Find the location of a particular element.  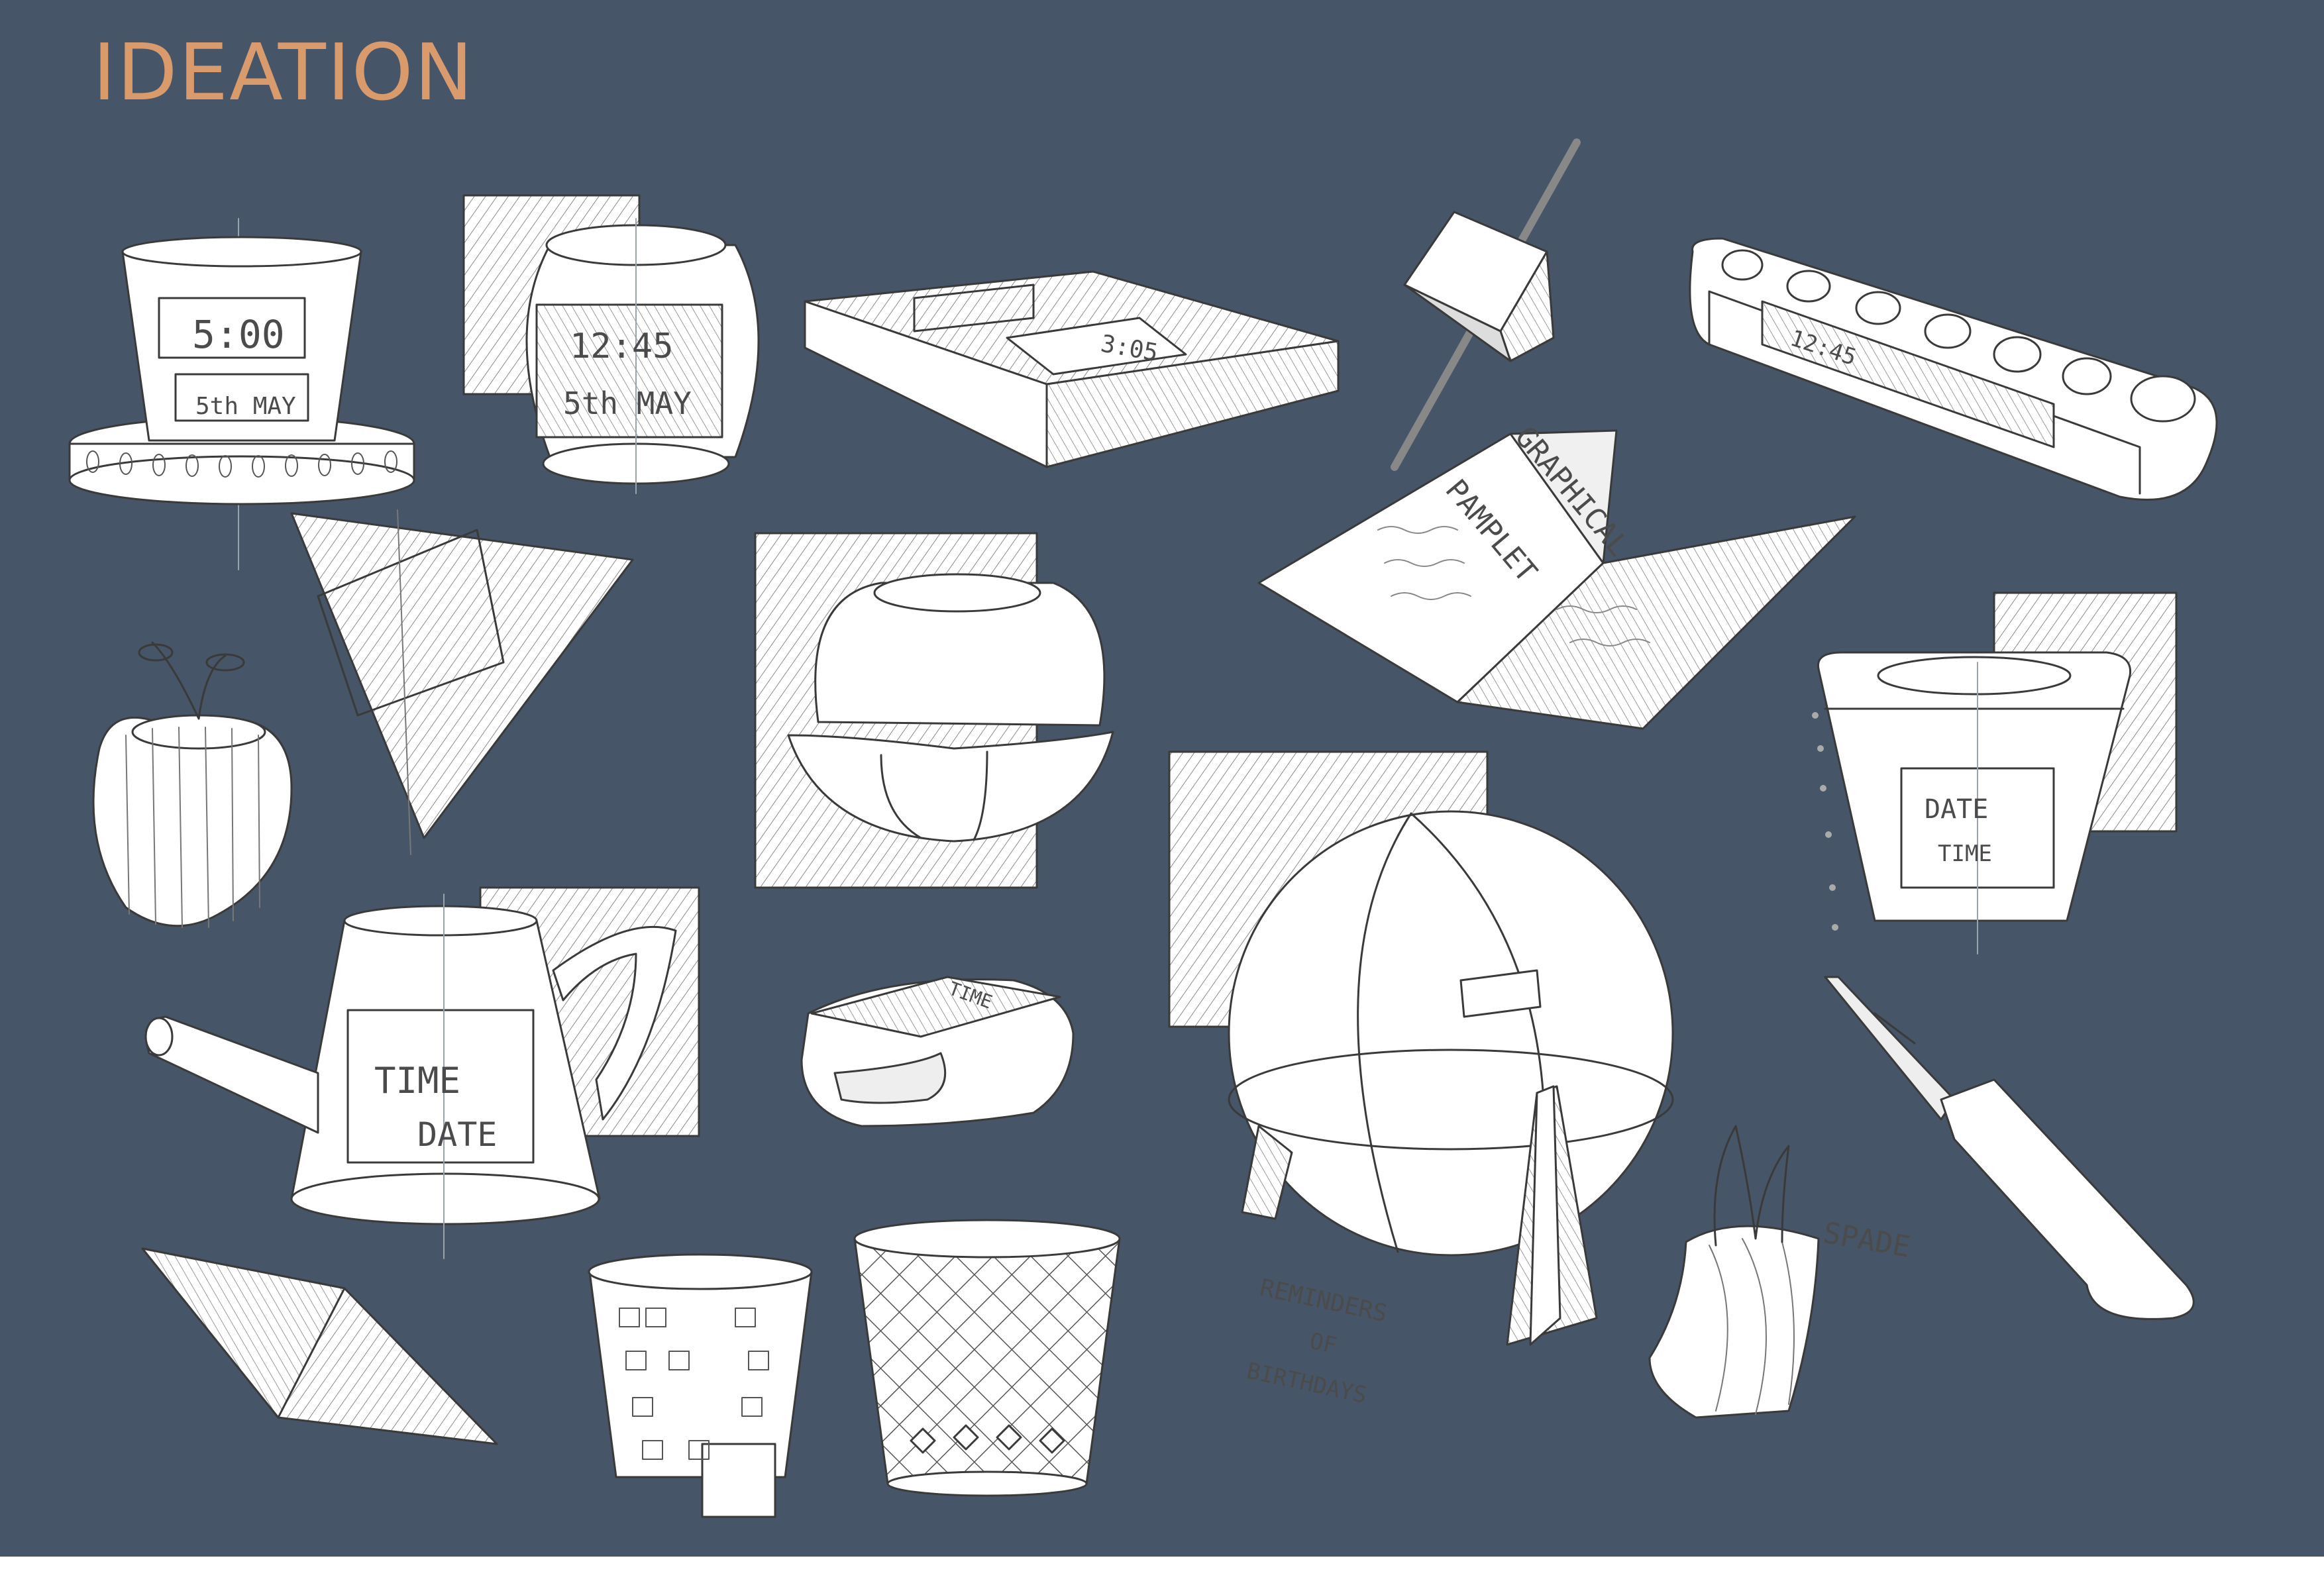

mug-time-label: 12:45 is located at coordinates (622, 347).